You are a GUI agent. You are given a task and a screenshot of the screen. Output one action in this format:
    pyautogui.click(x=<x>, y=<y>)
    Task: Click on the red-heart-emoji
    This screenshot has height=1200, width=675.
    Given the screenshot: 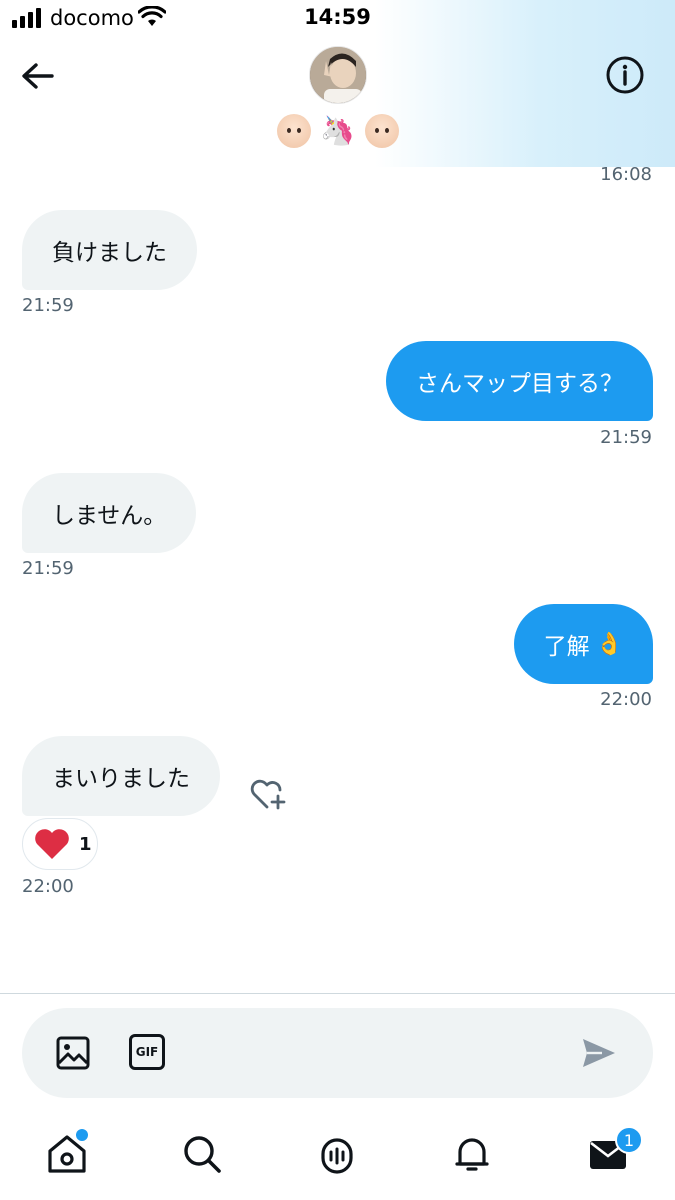 What is the action you would take?
    pyautogui.click(x=52, y=844)
    